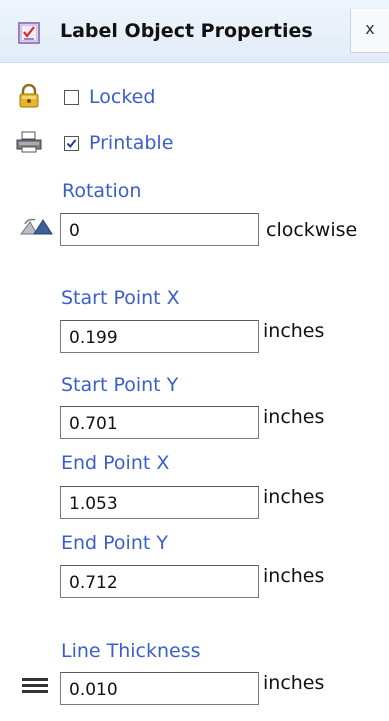  Describe the element at coordinates (120, 298) in the screenshot. I see `start-point-x-label: Start Point X` at that location.